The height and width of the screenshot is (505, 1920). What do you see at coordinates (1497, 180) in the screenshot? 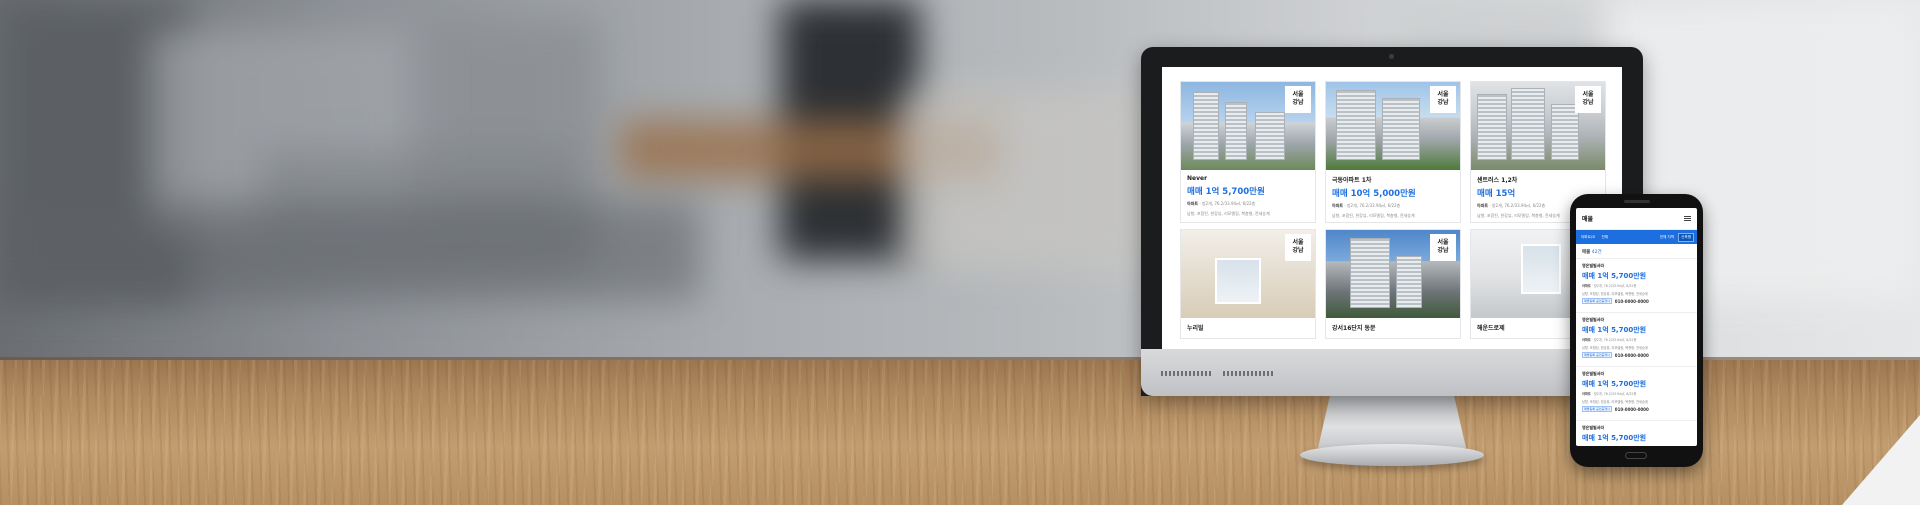
I see `listing-title: 센트러스 1,2차` at bounding box center [1497, 180].